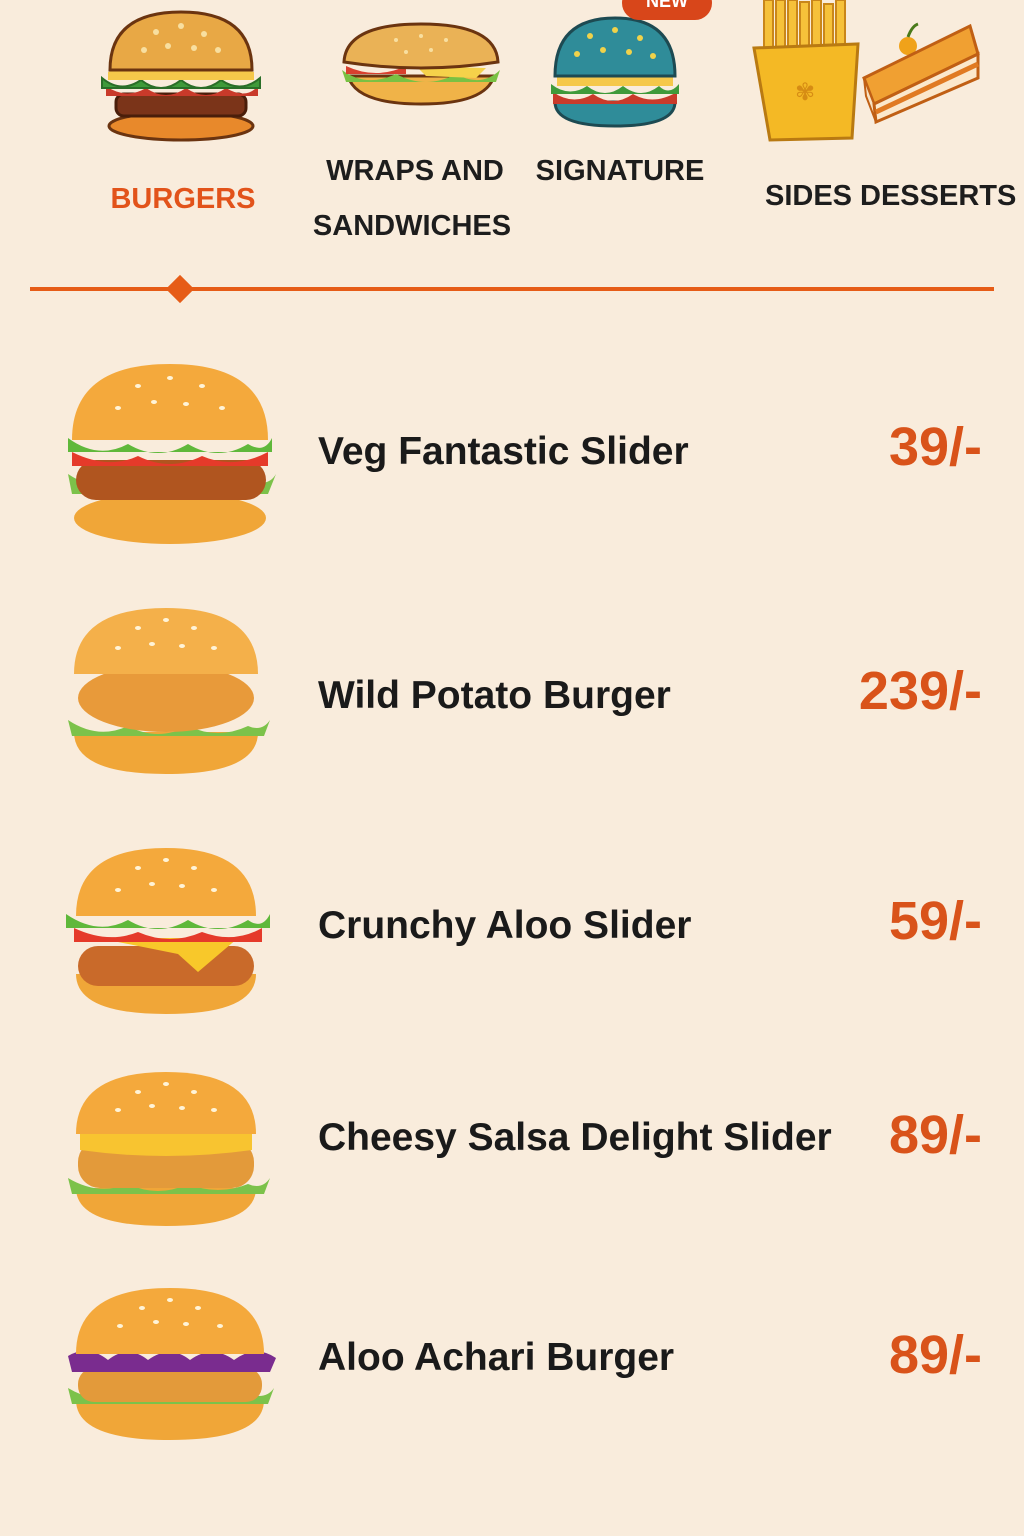  Describe the element at coordinates (172, 454) in the screenshot. I see `veg-slider-icon` at that location.